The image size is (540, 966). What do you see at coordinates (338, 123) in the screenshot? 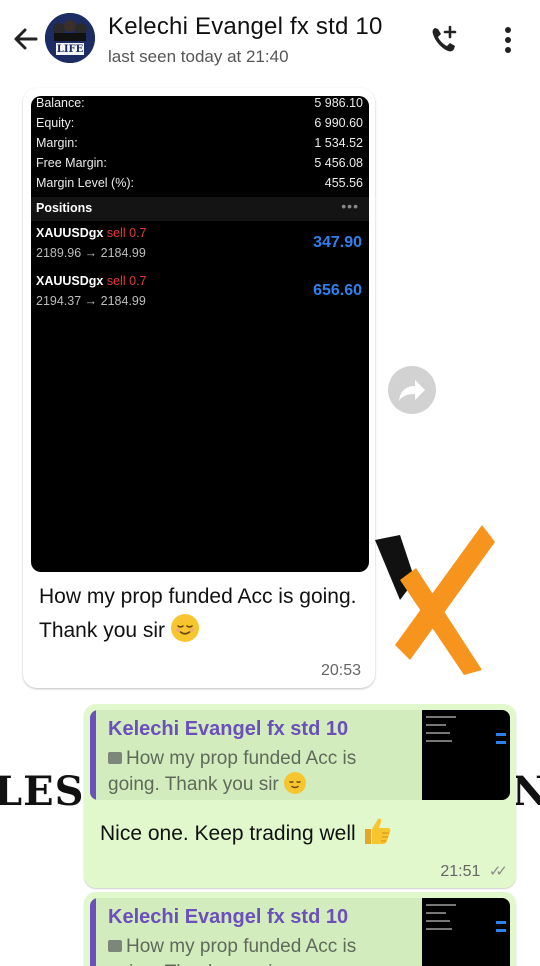
I see `account-value: 6 990.60` at bounding box center [338, 123].